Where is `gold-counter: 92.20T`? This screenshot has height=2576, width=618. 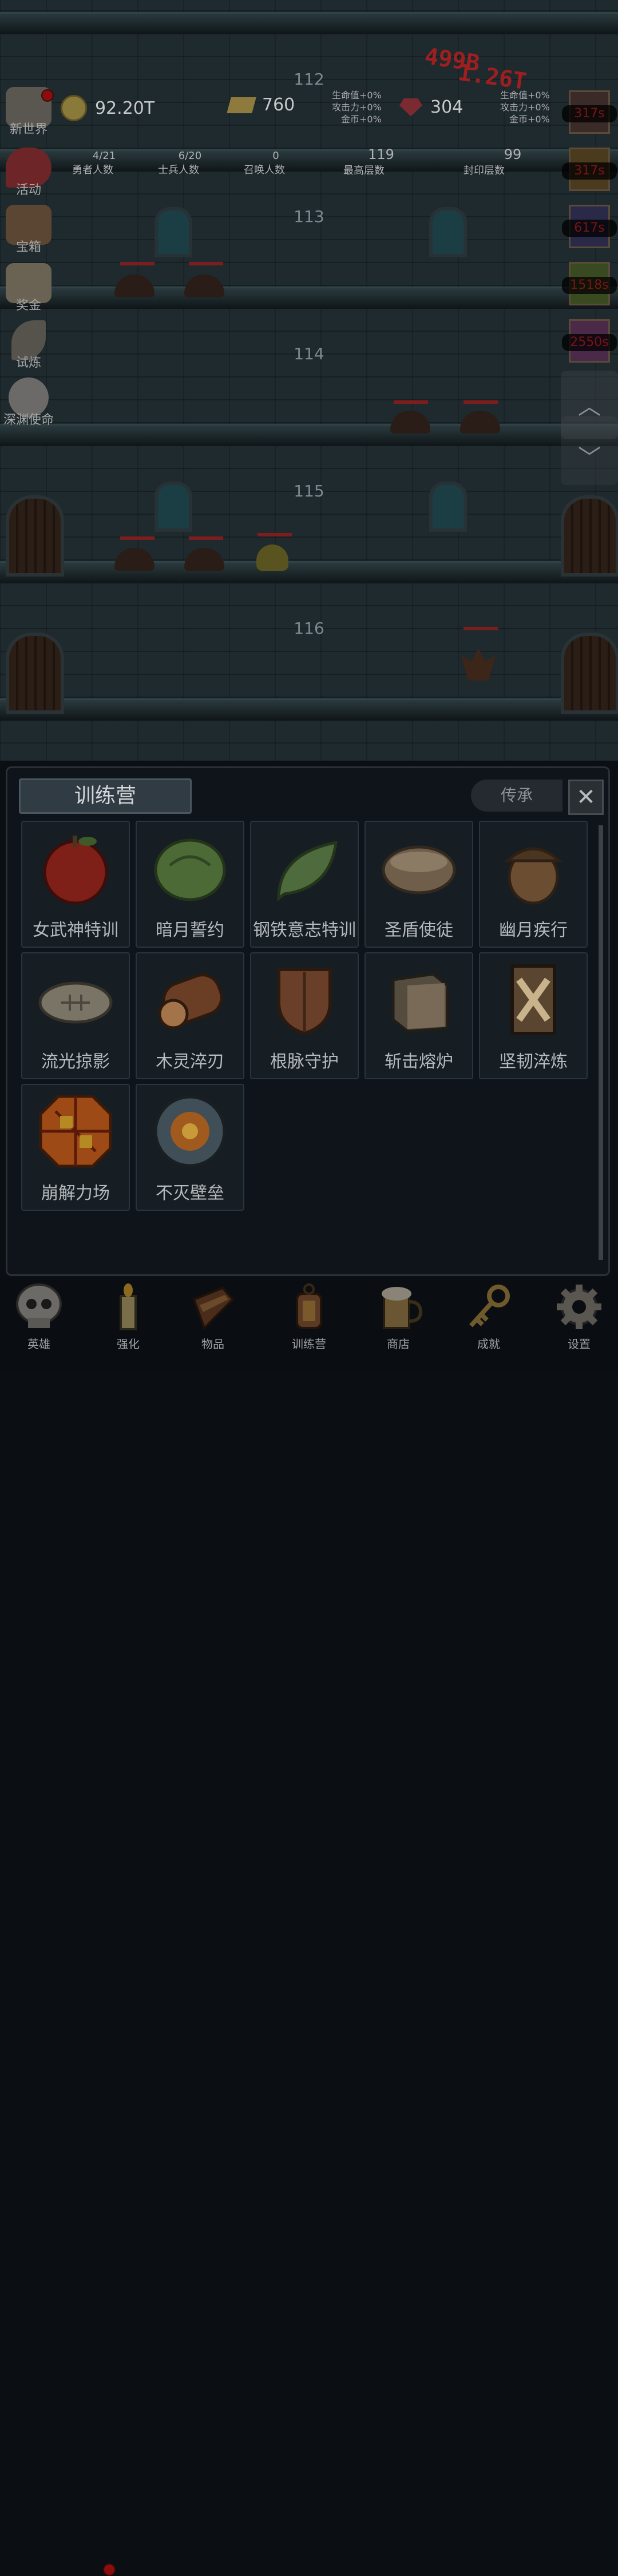
gold-counter: 92.20T is located at coordinates (107, 108).